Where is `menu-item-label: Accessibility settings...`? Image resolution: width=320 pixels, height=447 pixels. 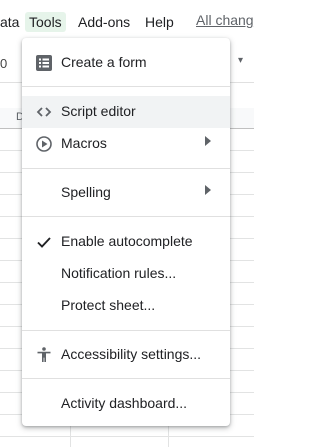
menu-item-label: Accessibility settings... is located at coordinates (131, 354).